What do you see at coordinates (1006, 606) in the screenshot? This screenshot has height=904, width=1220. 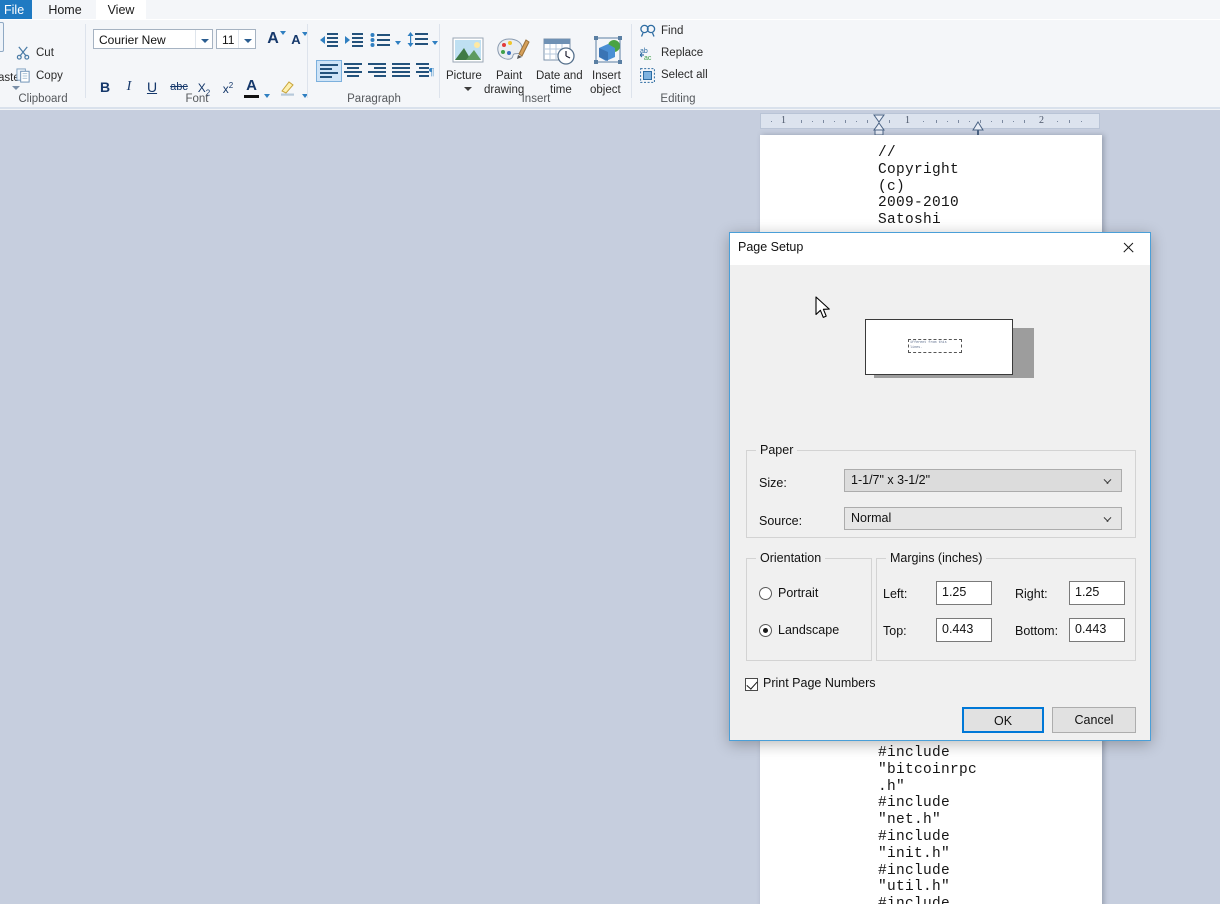 I see `margins-group: Margins (inches)` at bounding box center [1006, 606].